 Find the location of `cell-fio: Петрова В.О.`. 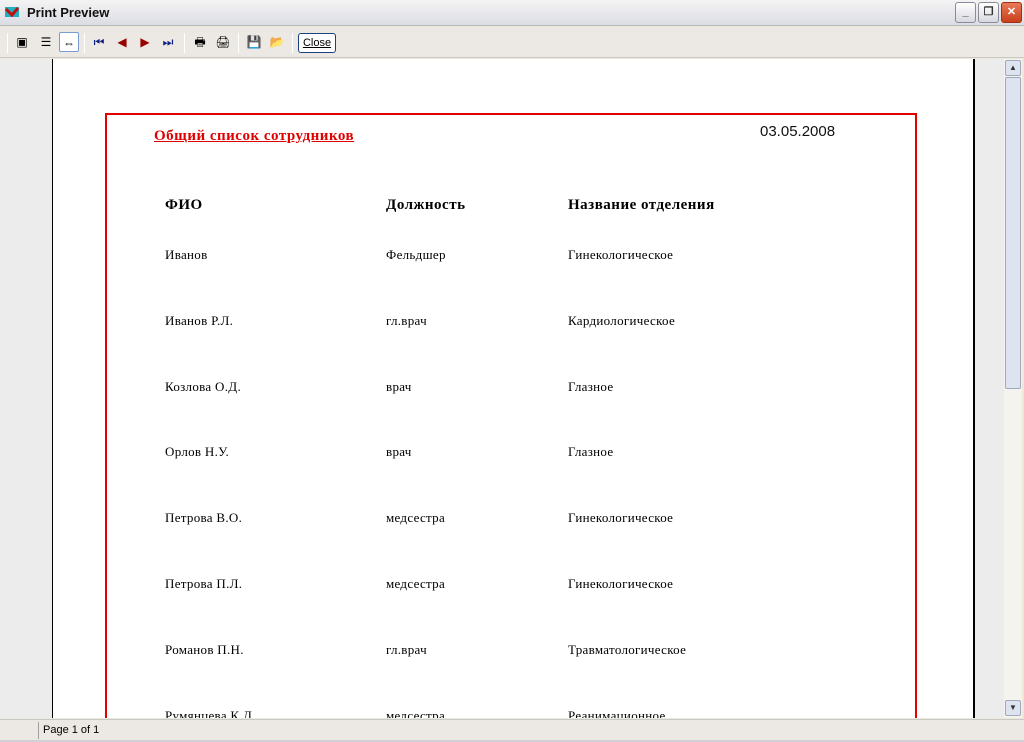

cell-fio: Петрова В.О. is located at coordinates (204, 518).